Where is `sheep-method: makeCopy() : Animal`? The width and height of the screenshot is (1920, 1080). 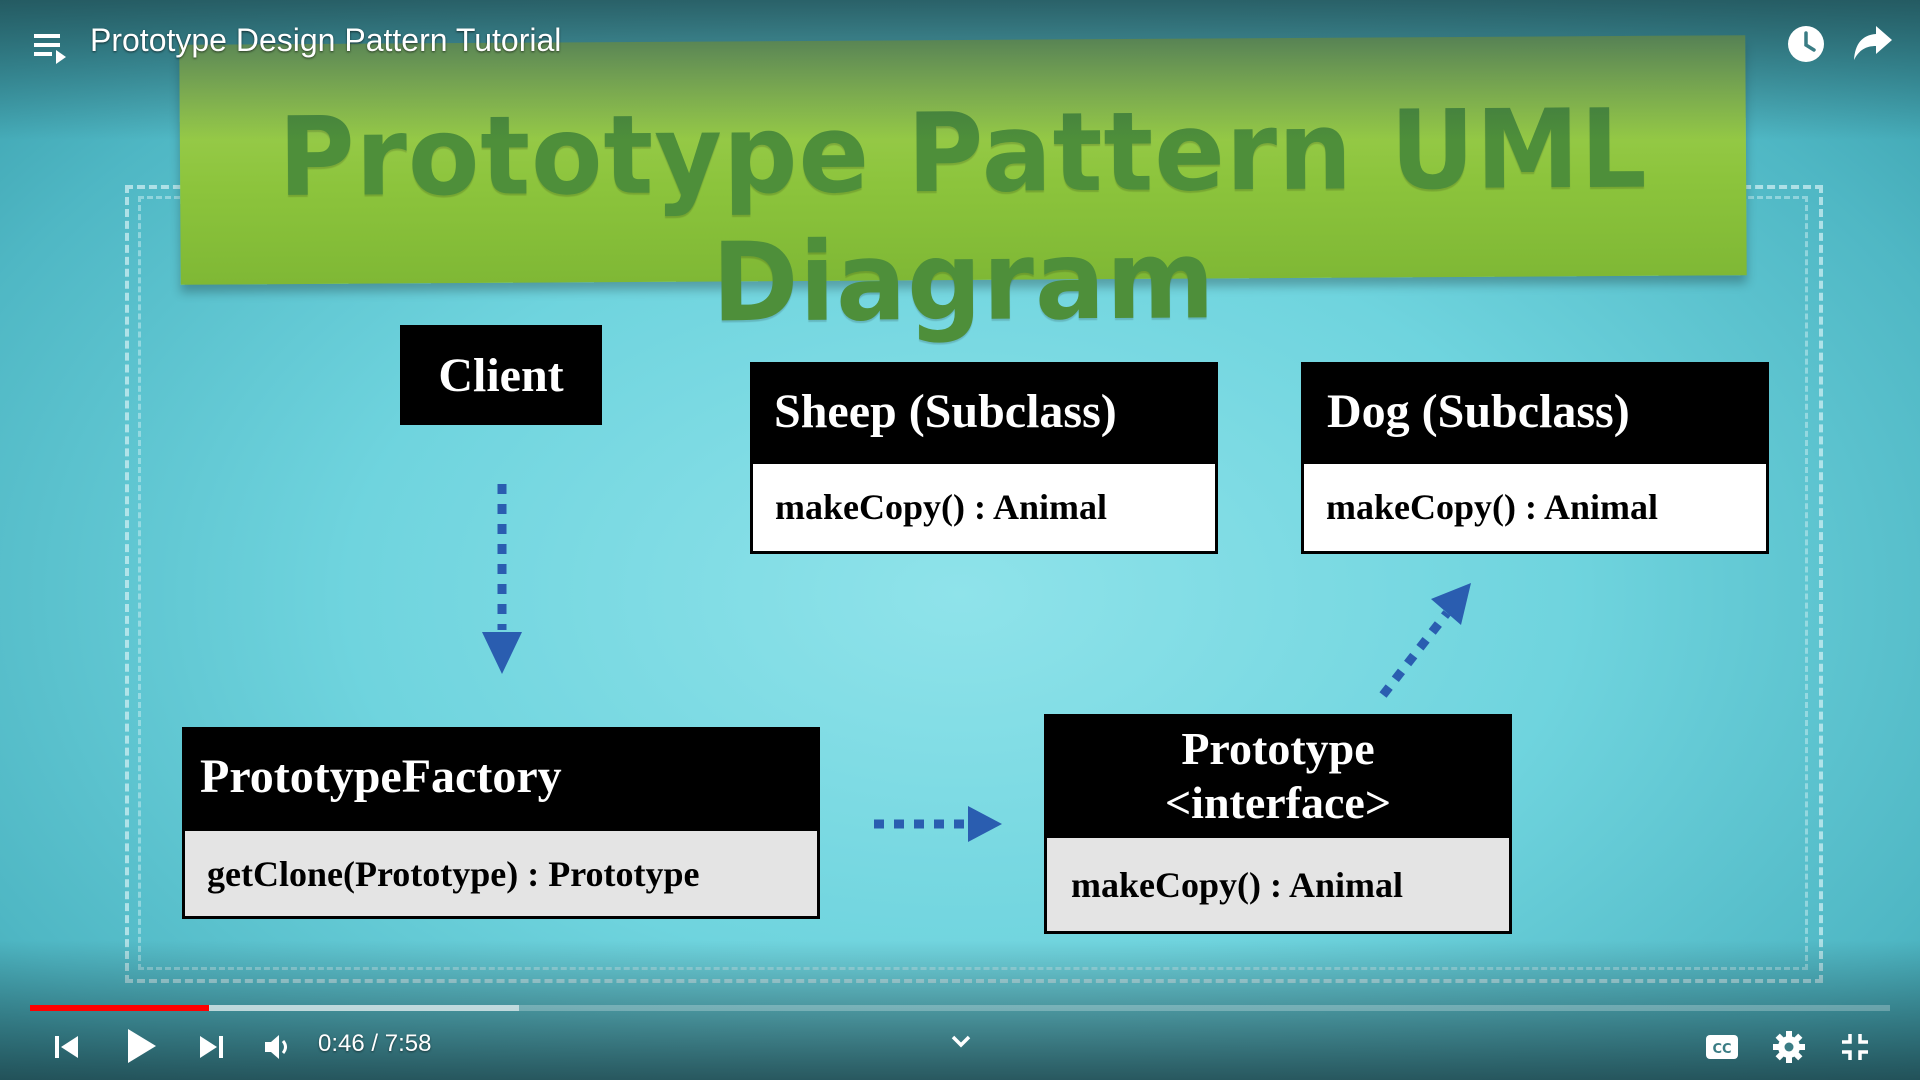
sheep-method: makeCopy() : Animal is located at coordinates (984, 509).